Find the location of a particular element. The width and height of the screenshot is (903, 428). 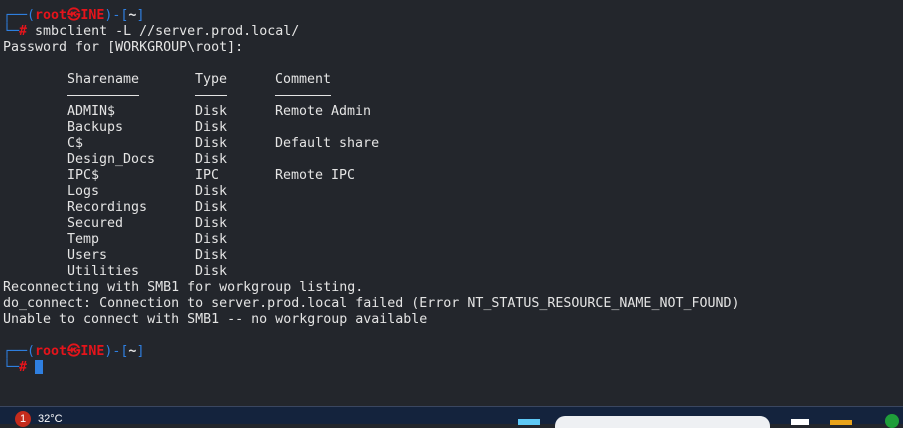

table-row: Secured Disk is located at coordinates (453, 224).